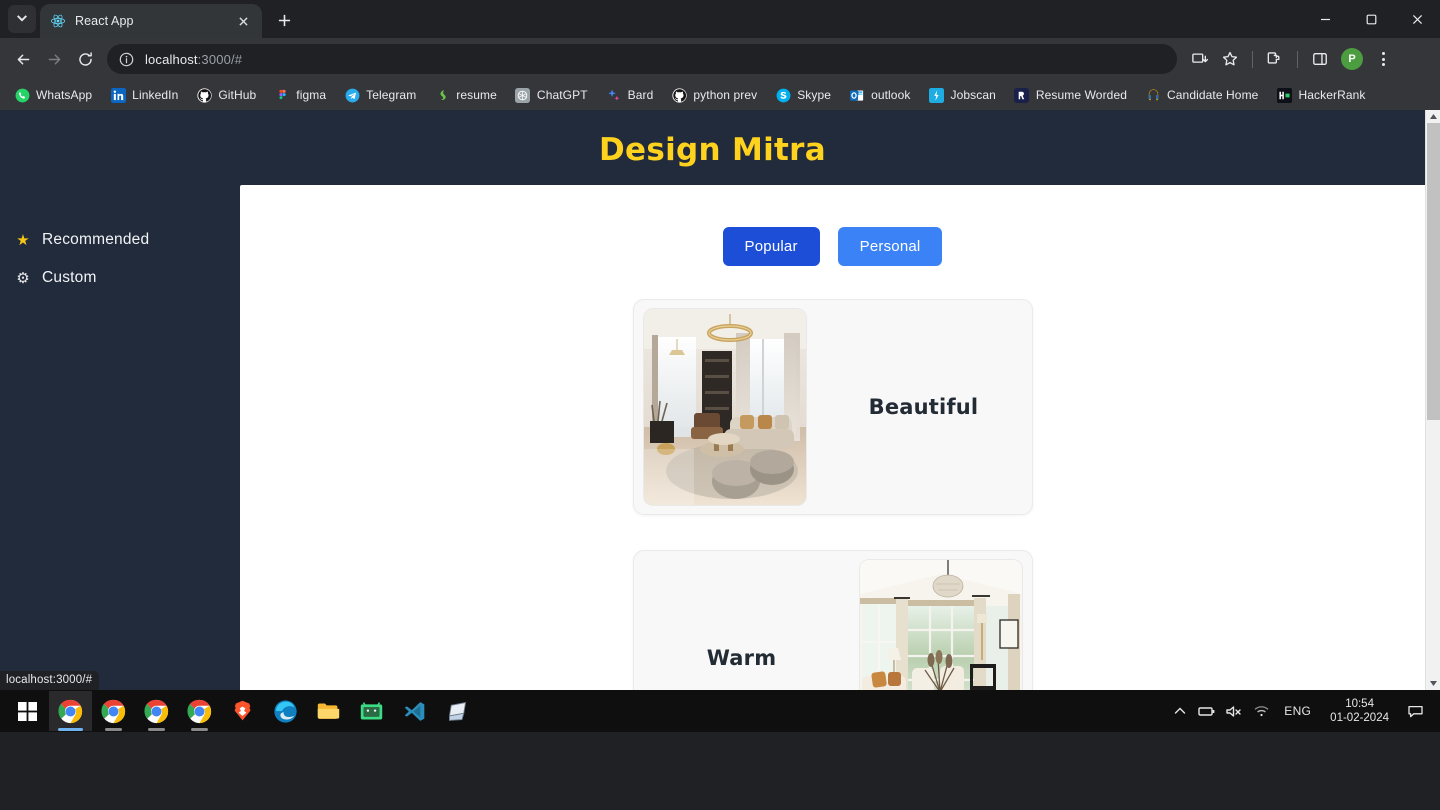  What do you see at coordinates (923, 407) in the screenshot?
I see `card-title: Beautiful` at bounding box center [923, 407].